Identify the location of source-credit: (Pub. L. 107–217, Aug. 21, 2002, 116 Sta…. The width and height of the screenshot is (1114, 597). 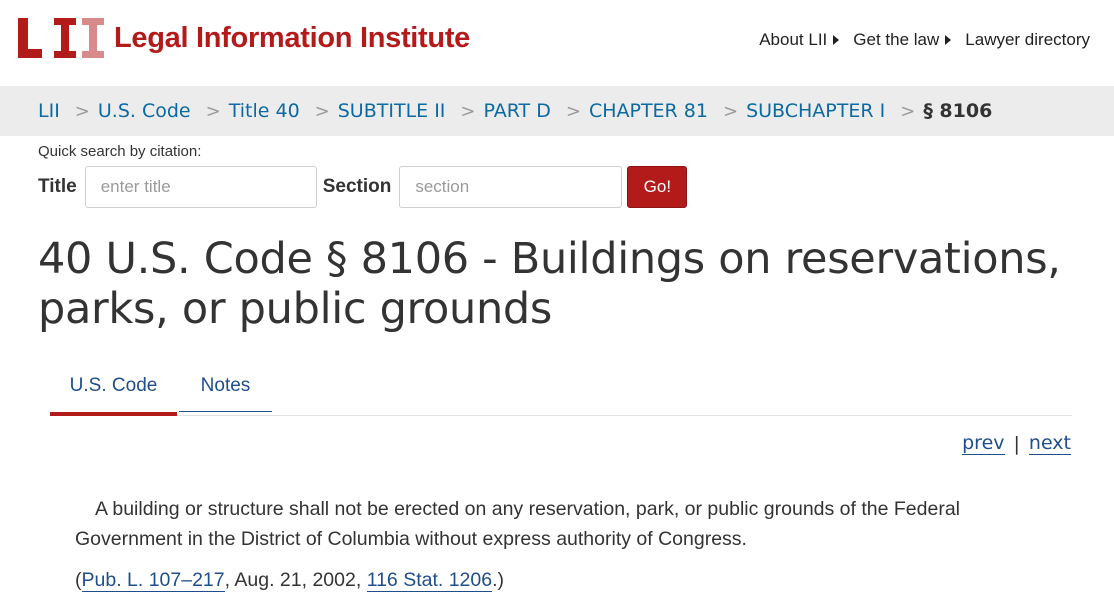
(289, 580).